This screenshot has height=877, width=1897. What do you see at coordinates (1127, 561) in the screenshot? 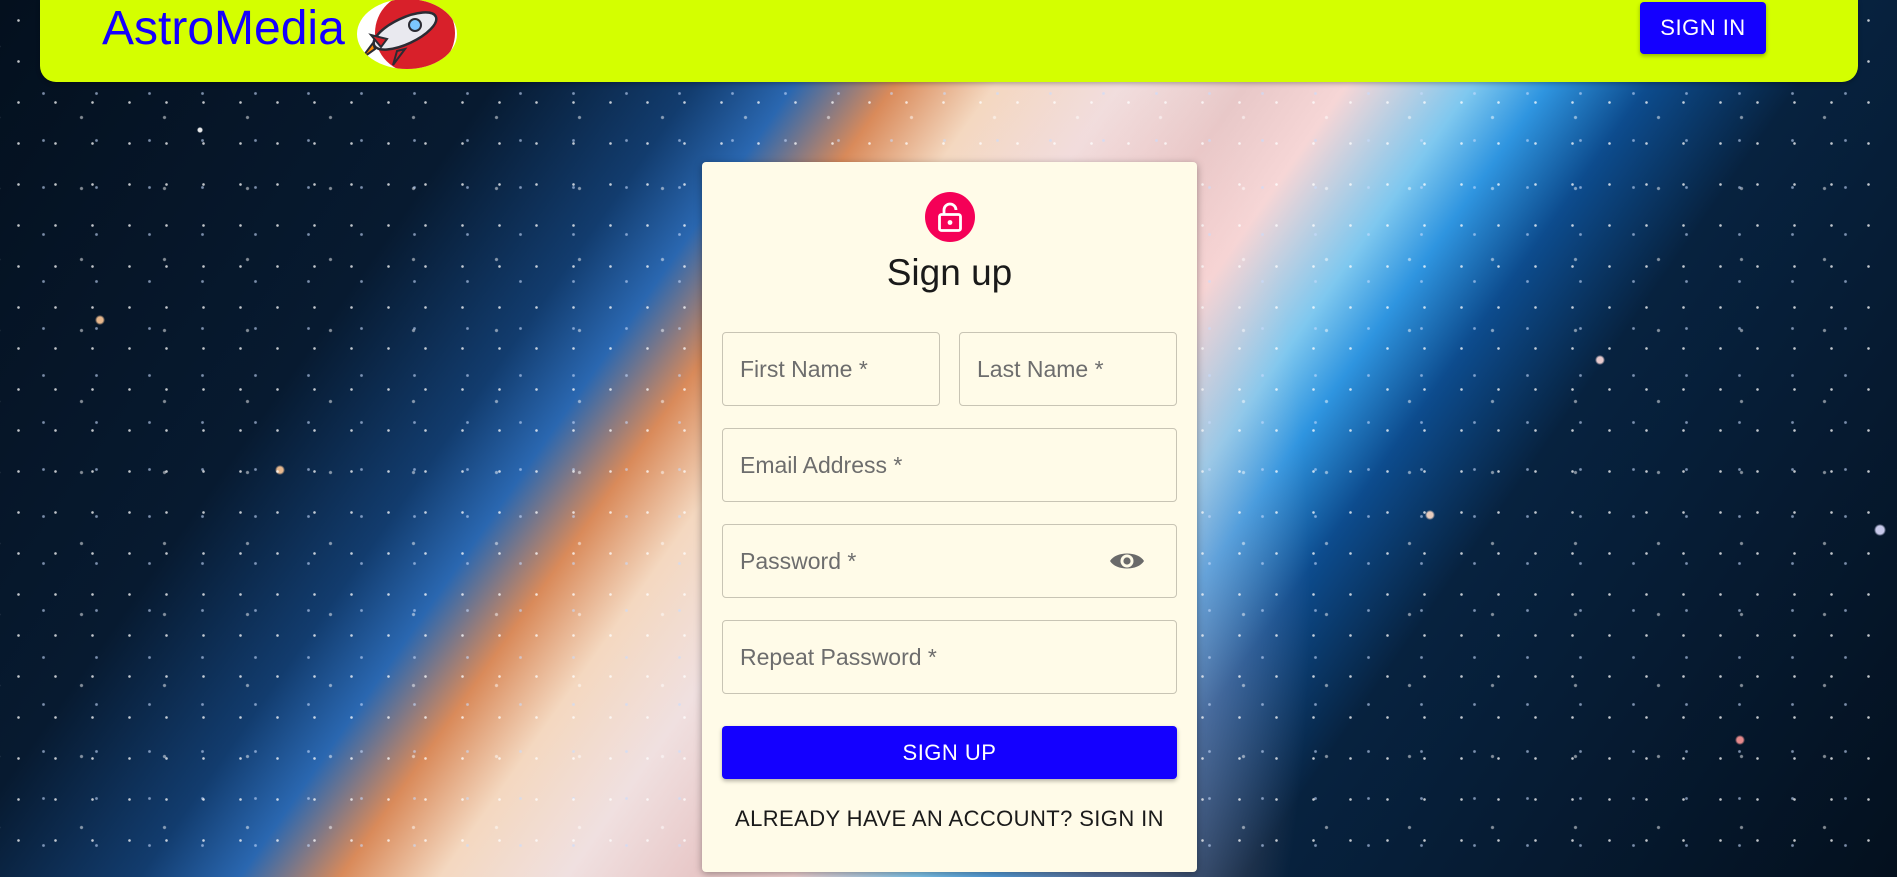
I see `eye-icon` at bounding box center [1127, 561].